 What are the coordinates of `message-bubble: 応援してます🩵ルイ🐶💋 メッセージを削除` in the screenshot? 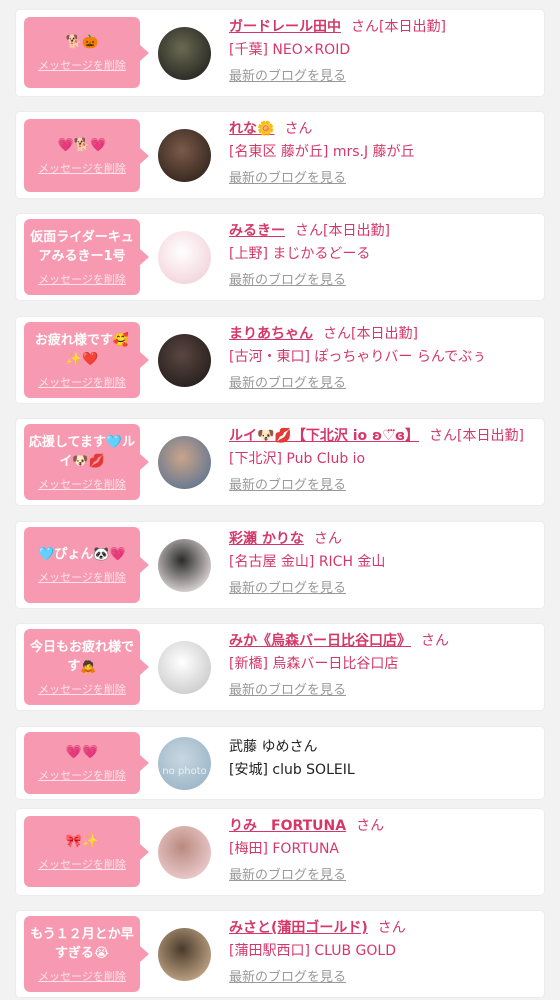 It's located at (86, 462).